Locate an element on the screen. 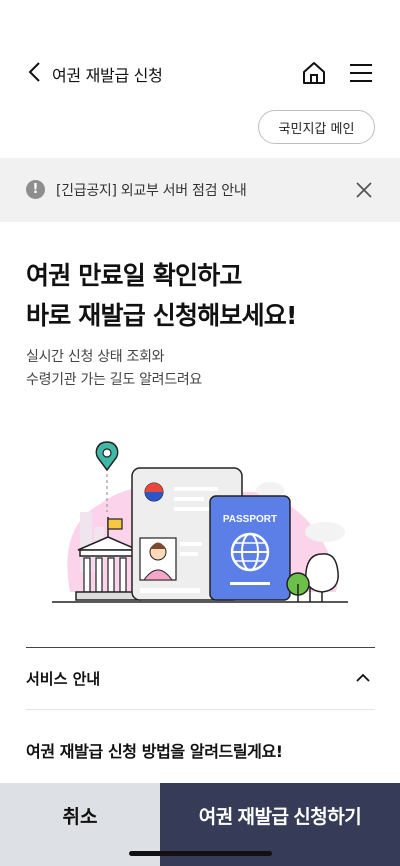  home-button is located at coordinates (314, 73).